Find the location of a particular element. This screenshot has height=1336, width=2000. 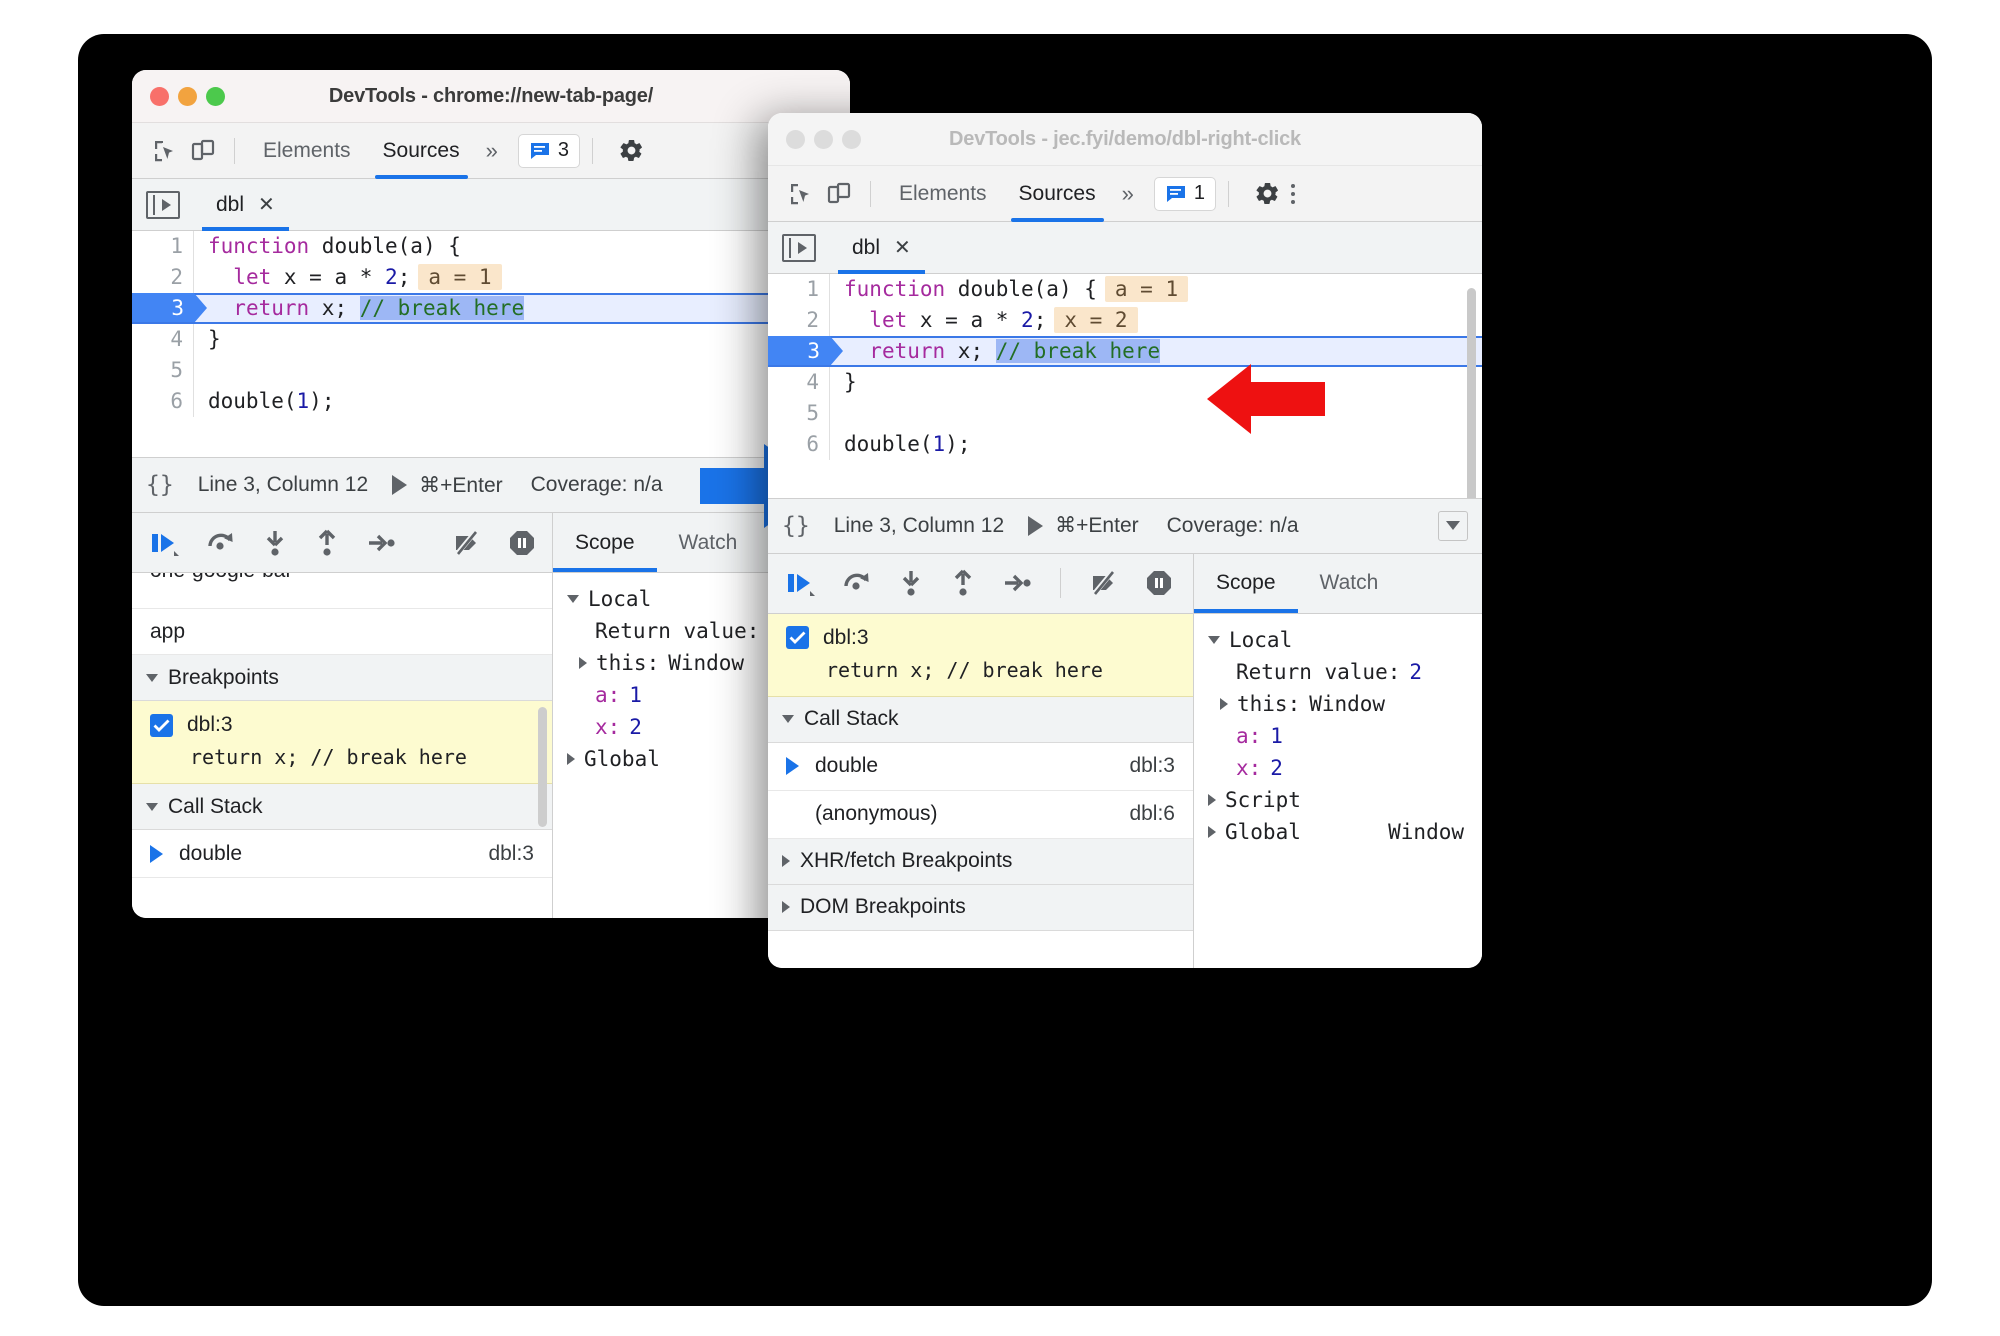

step-into-next-function-call-icon is located at coordinates (275, 543).